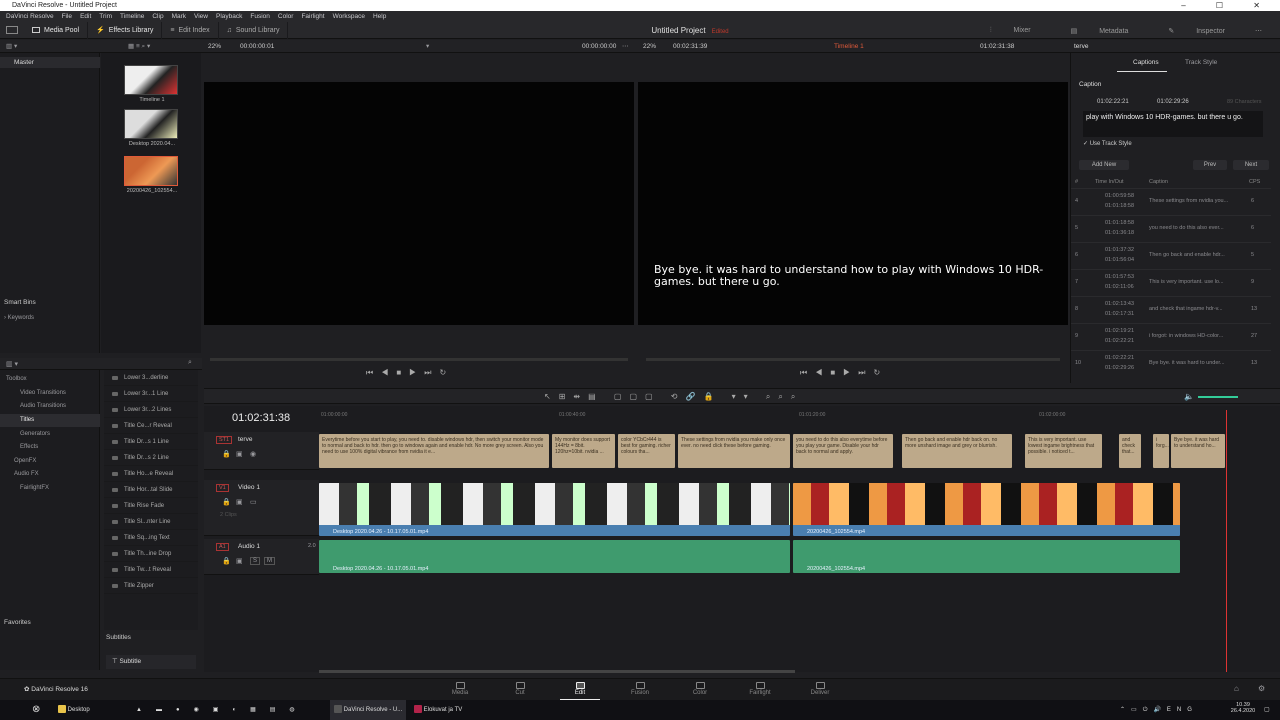 Image resolution: width=1280 pixels, height=720 pixels. What do you see at coordinates (151, 394) in the screenshot?
I see `title-item: Lower 3r...1 Line` at bounding box center [151, 394].